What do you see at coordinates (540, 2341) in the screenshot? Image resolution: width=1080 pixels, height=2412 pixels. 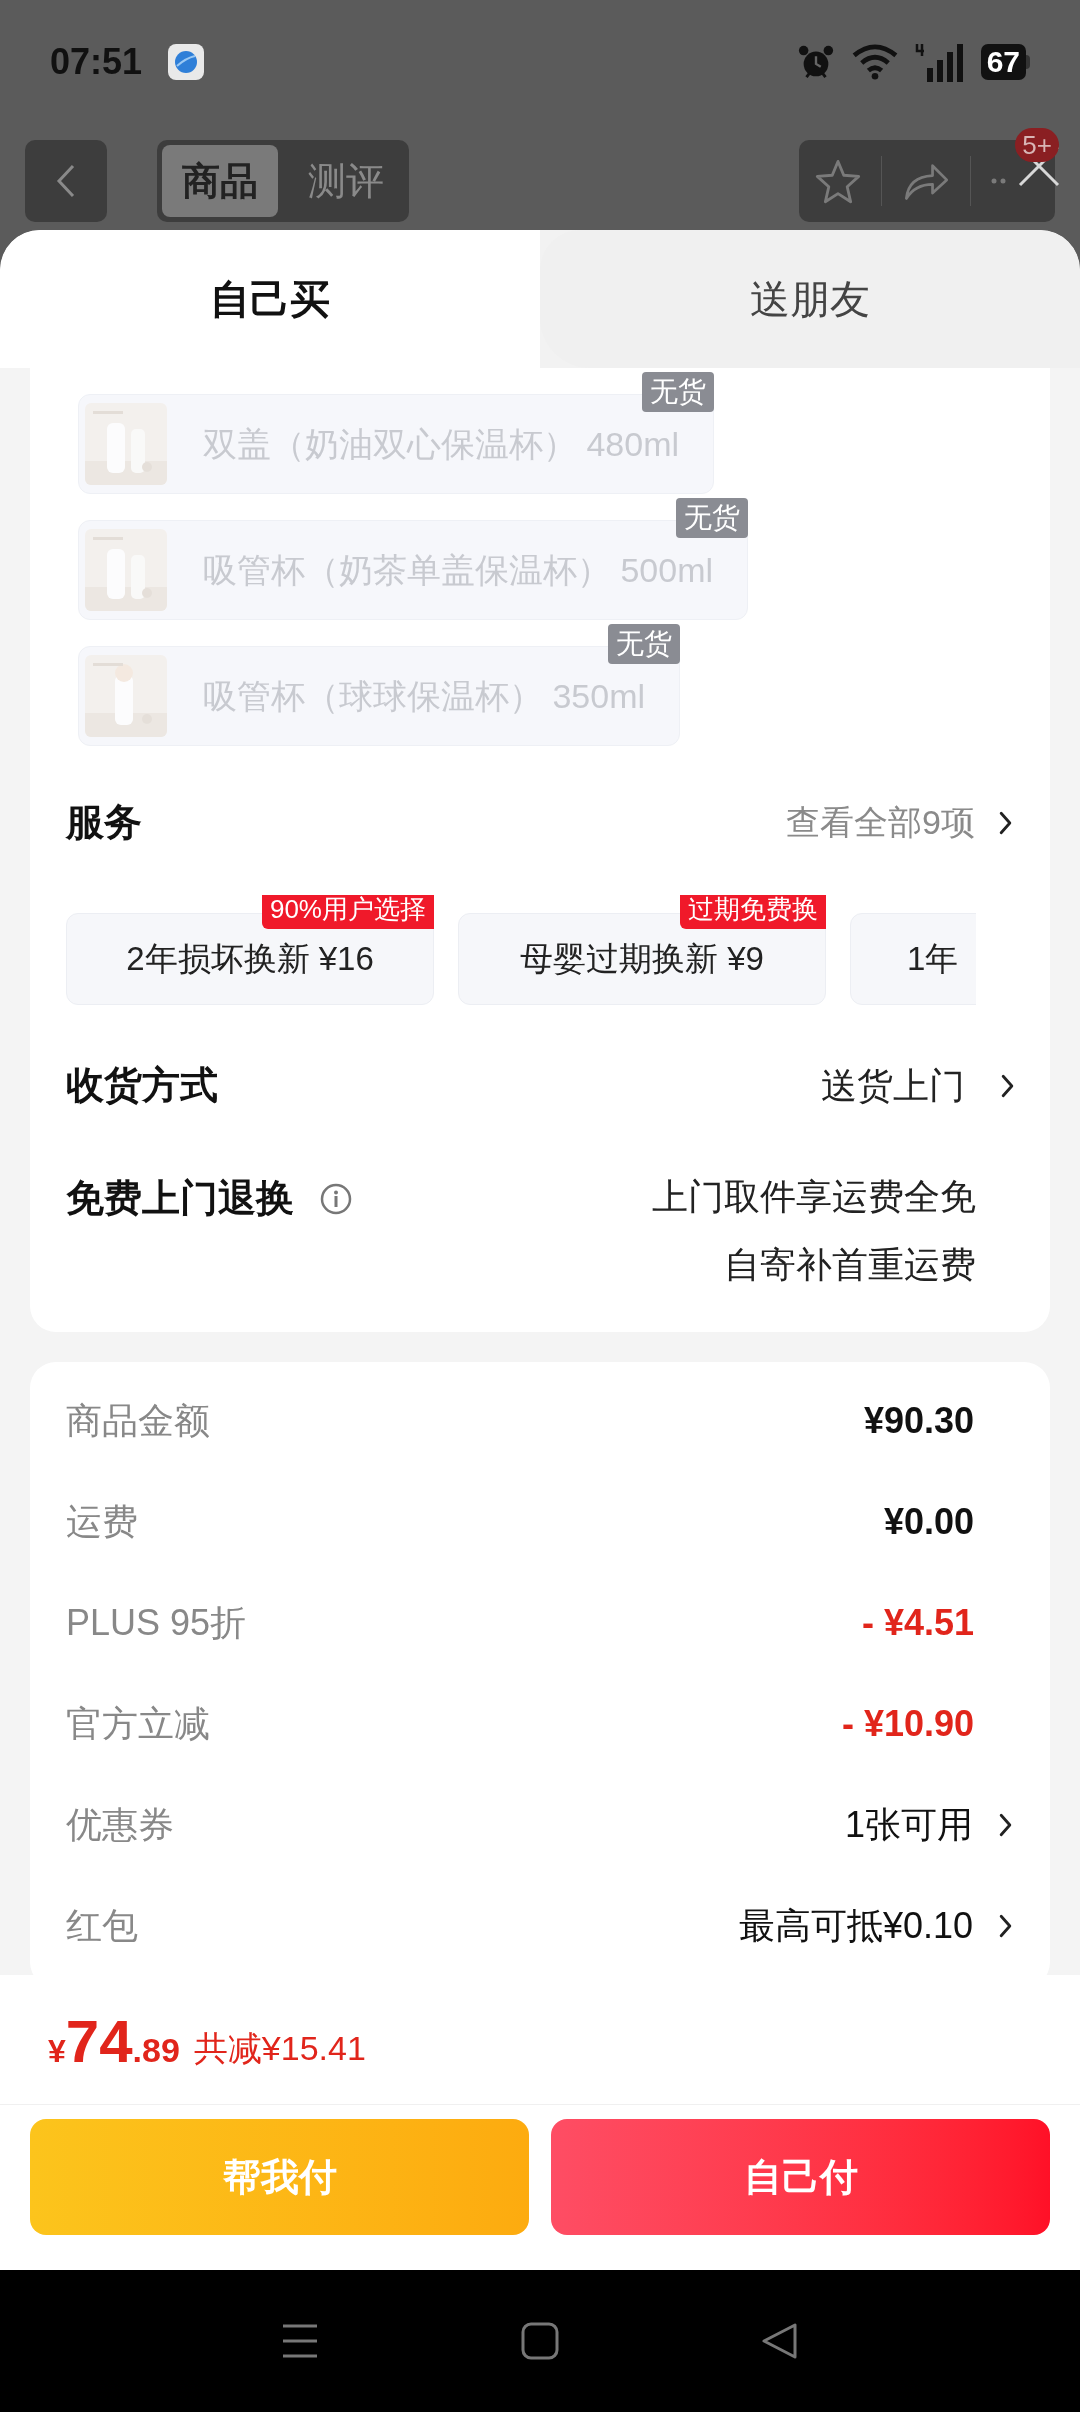 I see `home-icon` at bounding box center [540, 2341].